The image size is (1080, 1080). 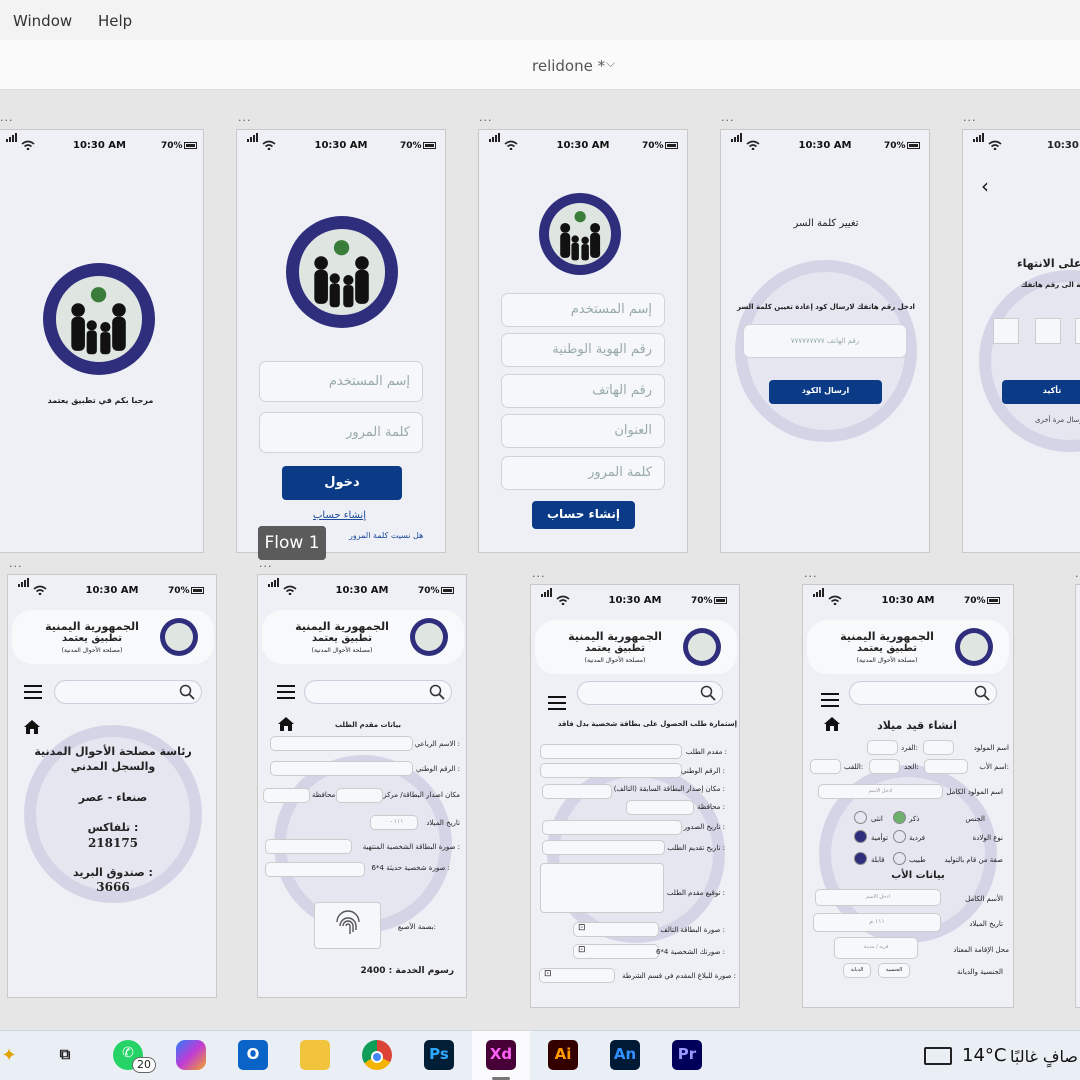 What do you see at coordinates (857, 970) in the screenshot?
I see `religion-input: الديانة` at bounding box center [857, 970].